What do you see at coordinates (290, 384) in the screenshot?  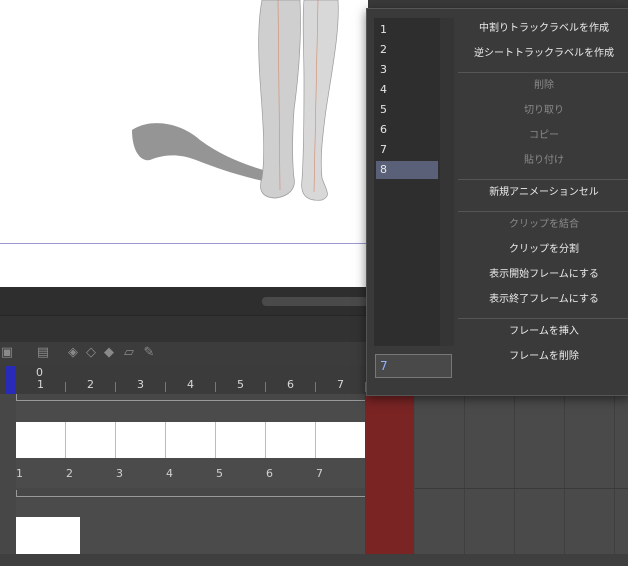 I see `ruler-label: 6` at bounding box center [290, 384].